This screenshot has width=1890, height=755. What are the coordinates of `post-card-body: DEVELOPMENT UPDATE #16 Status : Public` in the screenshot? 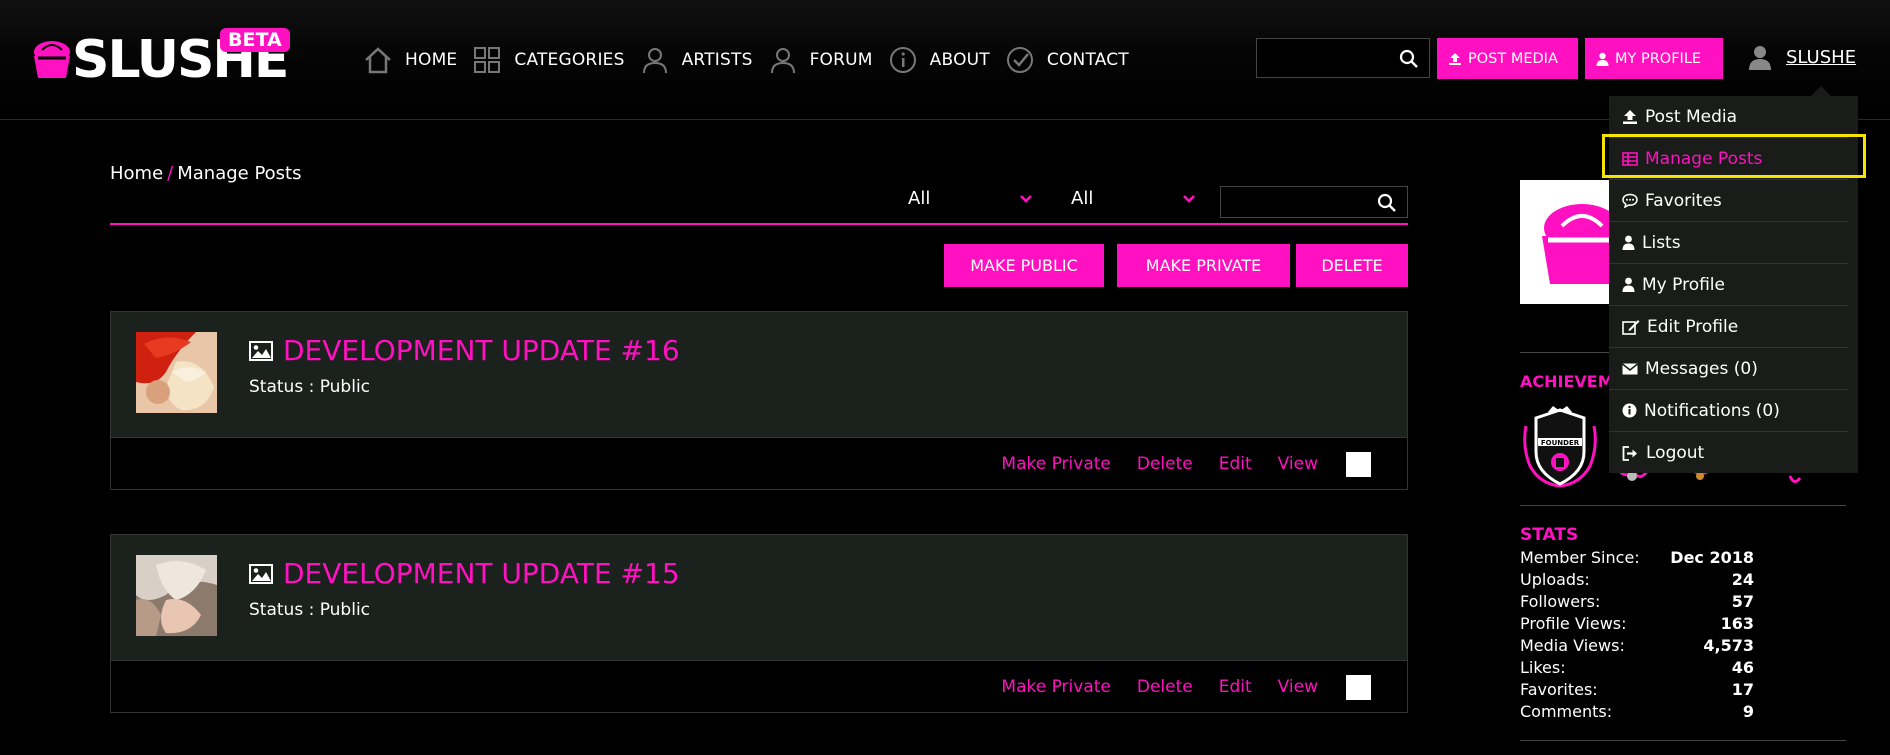 It's located at (759, 375).